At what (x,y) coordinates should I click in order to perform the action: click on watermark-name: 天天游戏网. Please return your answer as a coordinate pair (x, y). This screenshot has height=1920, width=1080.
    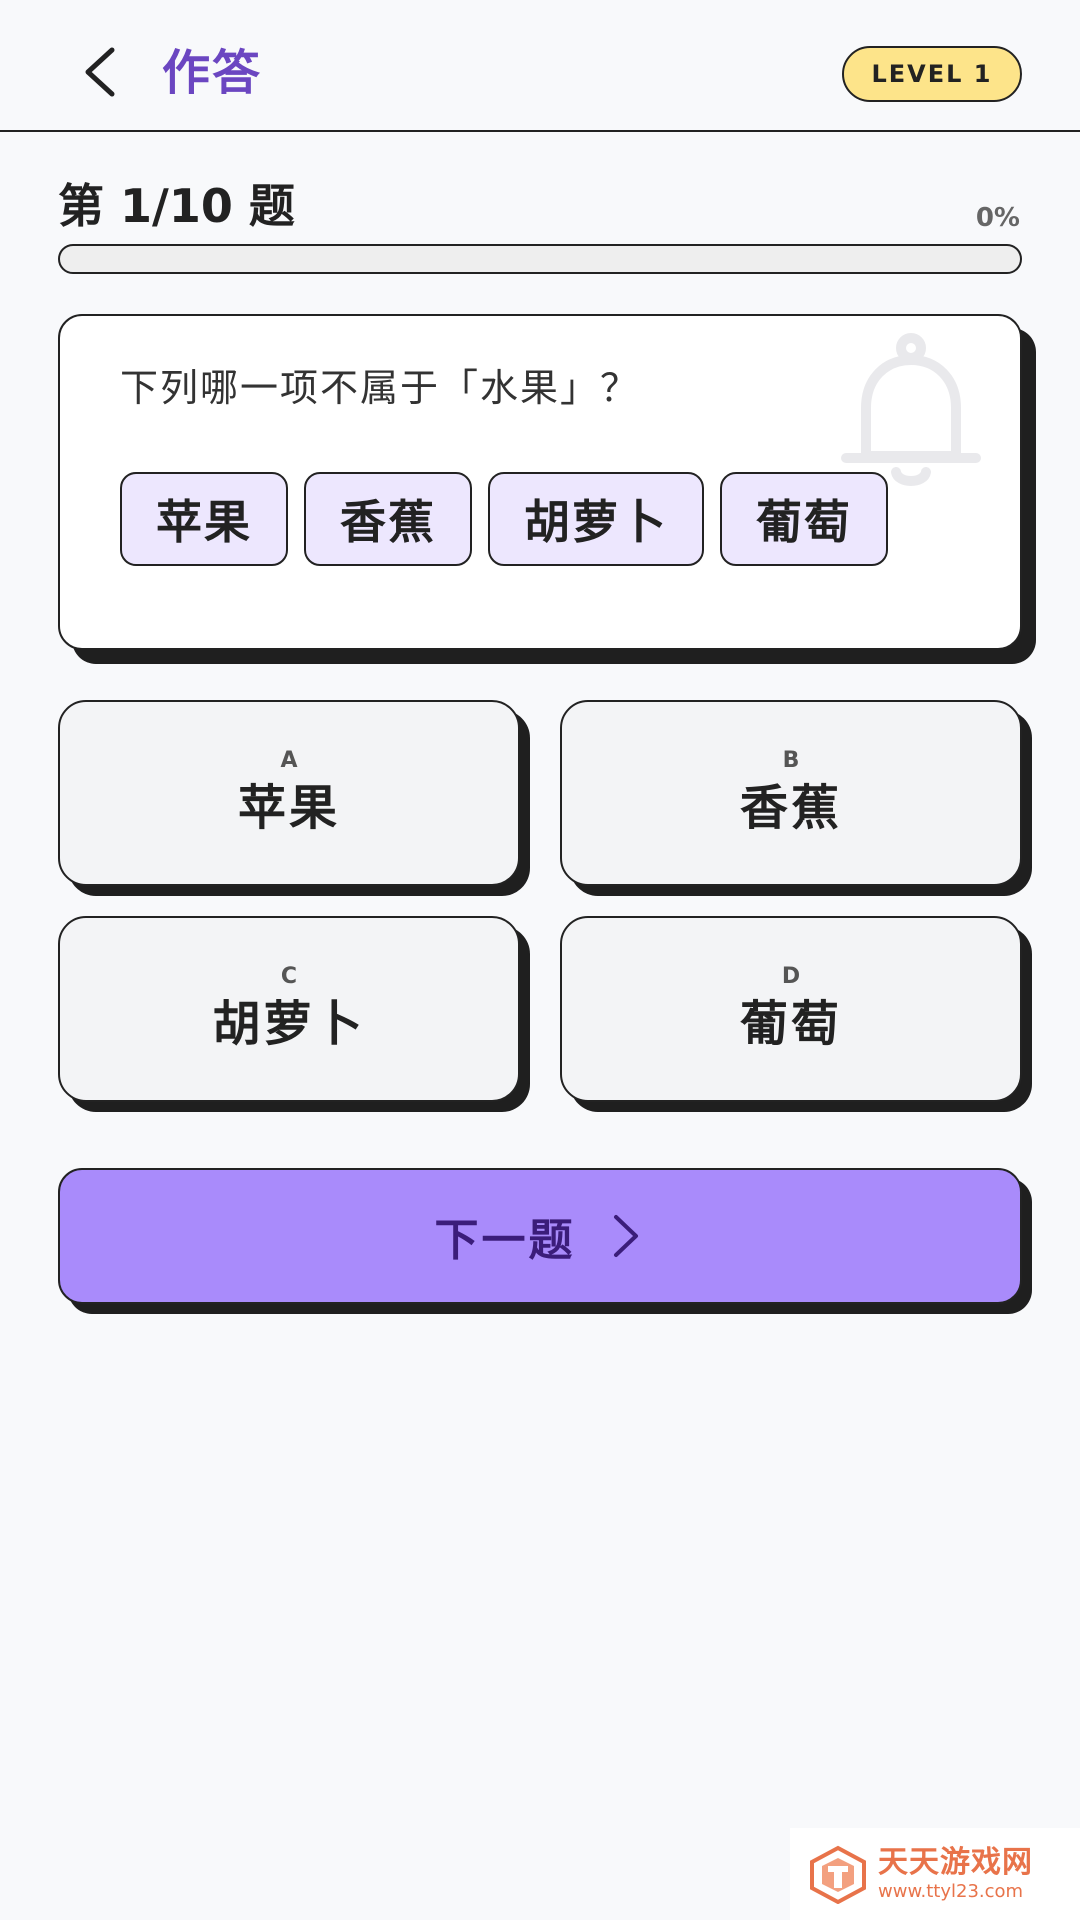
    Looking at the image, I should click on (955, 1862).